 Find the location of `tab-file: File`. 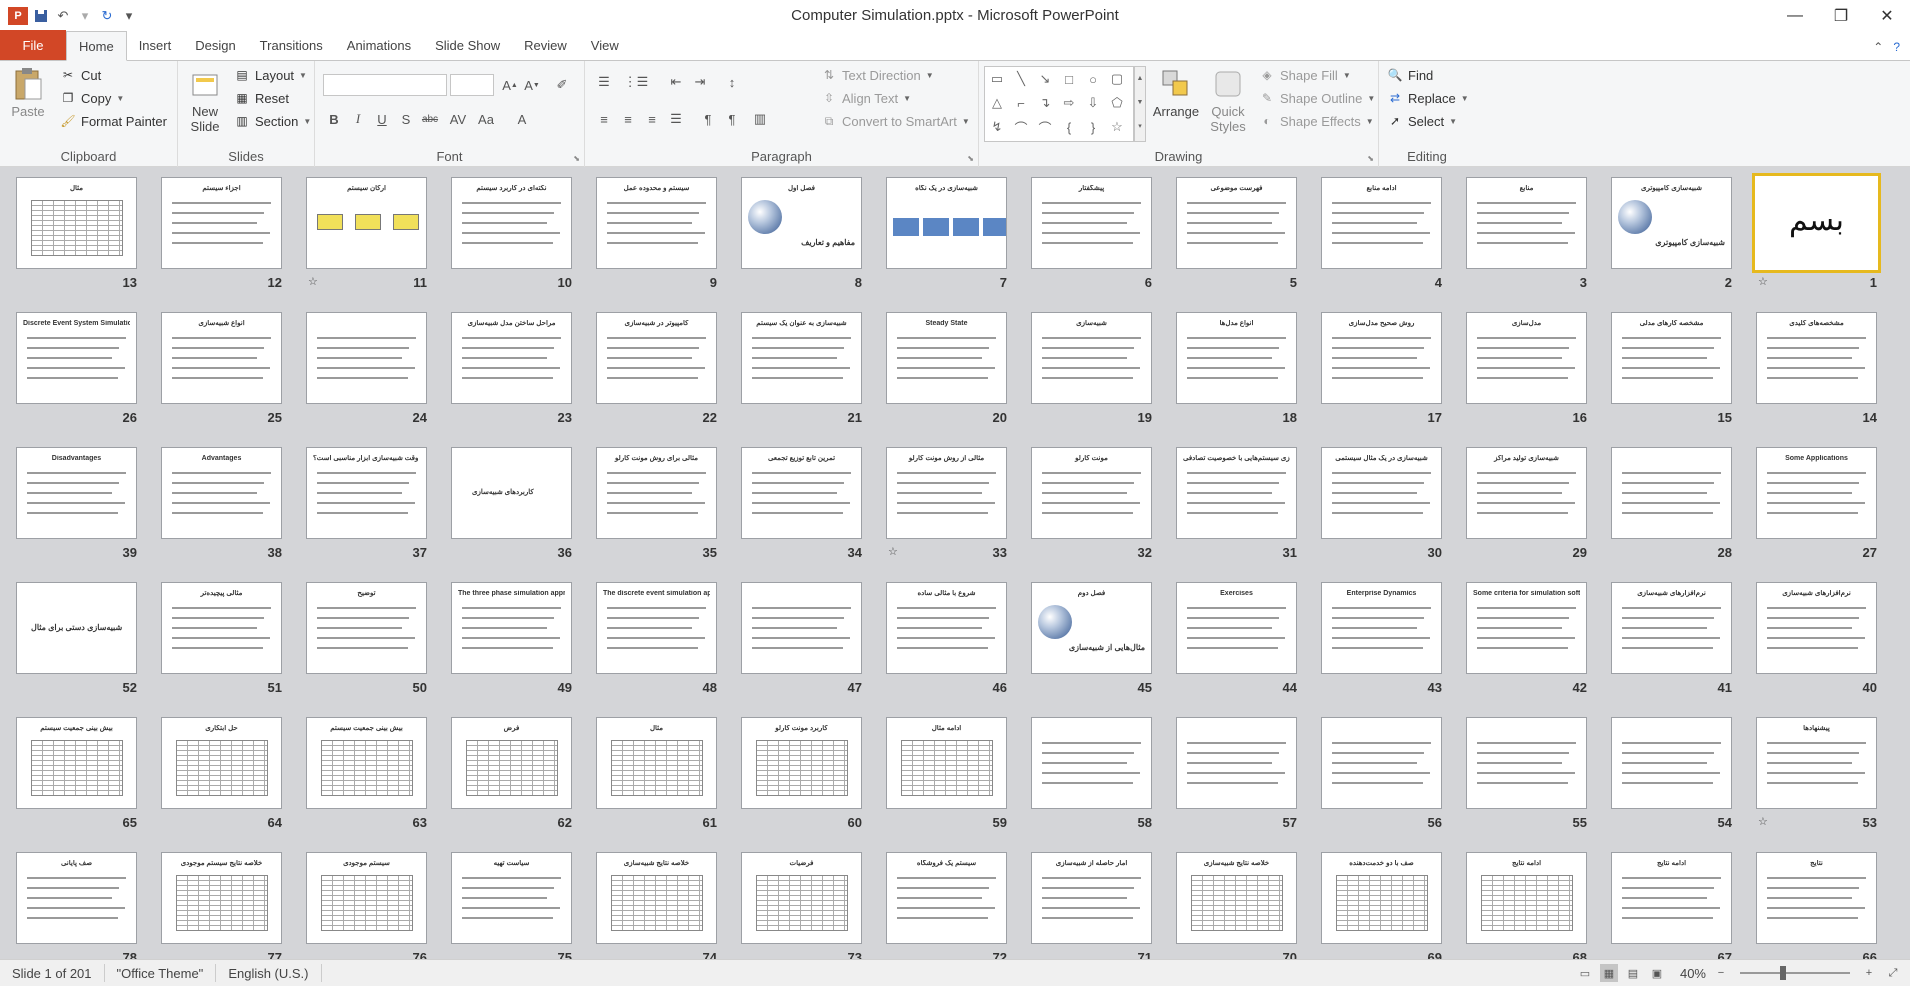

tab-file: File is located at coordinates (33, 45).